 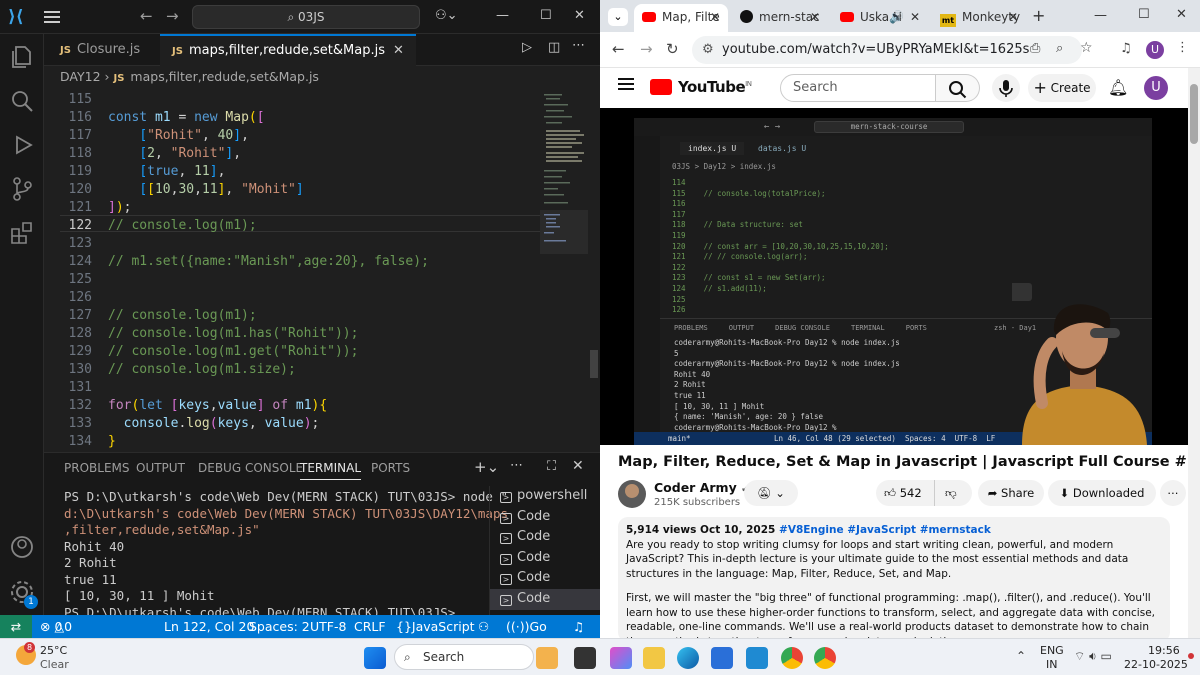 What do you see at coordinates (390, 468) in the screenshot?
I see `tab-ports: PORTS` at bounding box center [390, 468].